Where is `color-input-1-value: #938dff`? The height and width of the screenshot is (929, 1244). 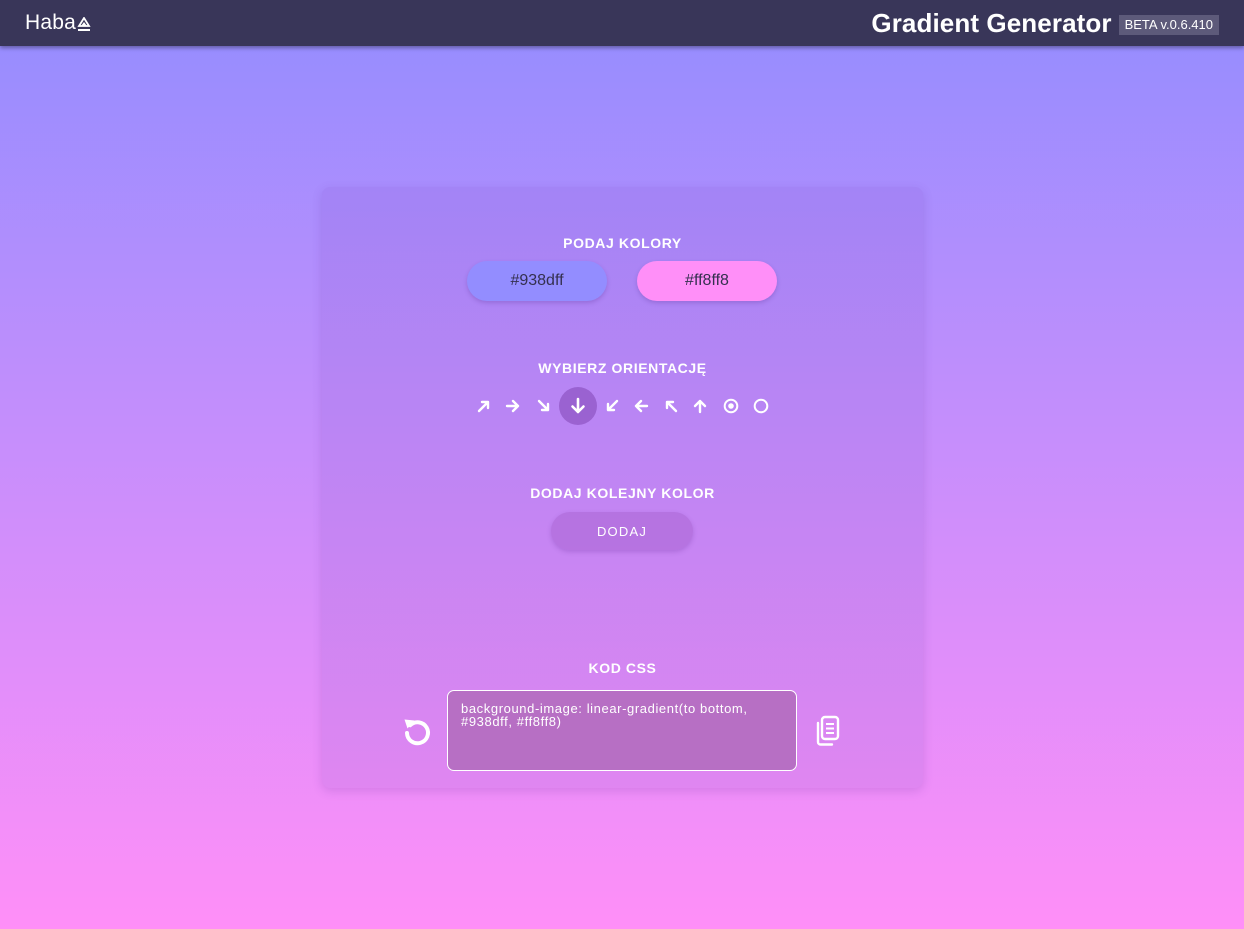 color-input-1-value: #938dff is located at coordinates (537, 280).